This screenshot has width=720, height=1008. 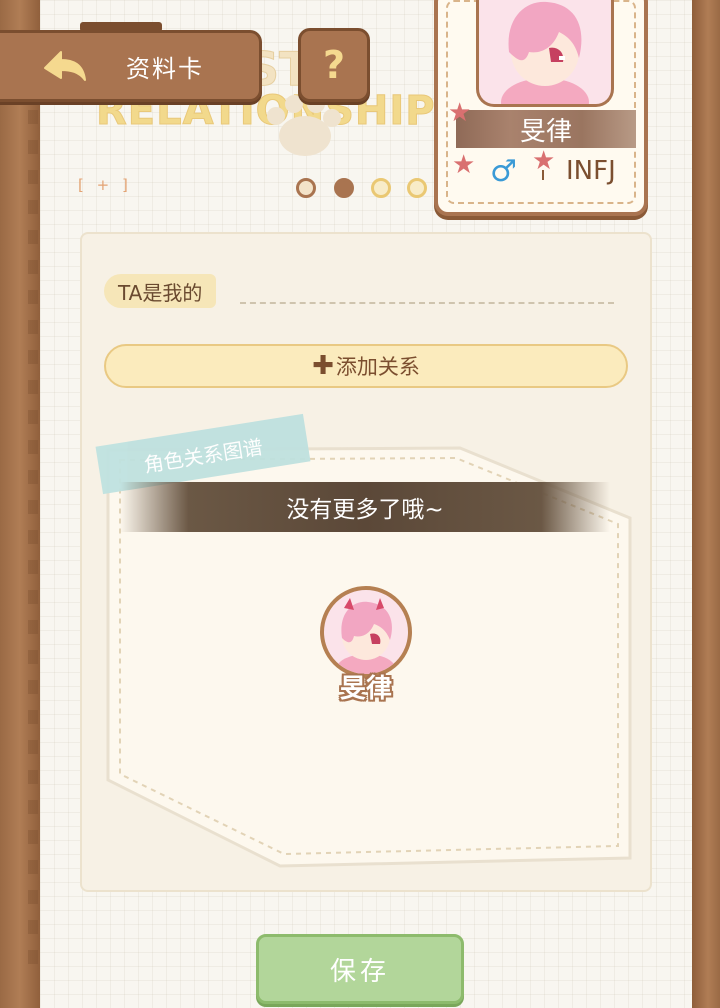 I want to click on help-icon: ?, so click(x=334, y=65).